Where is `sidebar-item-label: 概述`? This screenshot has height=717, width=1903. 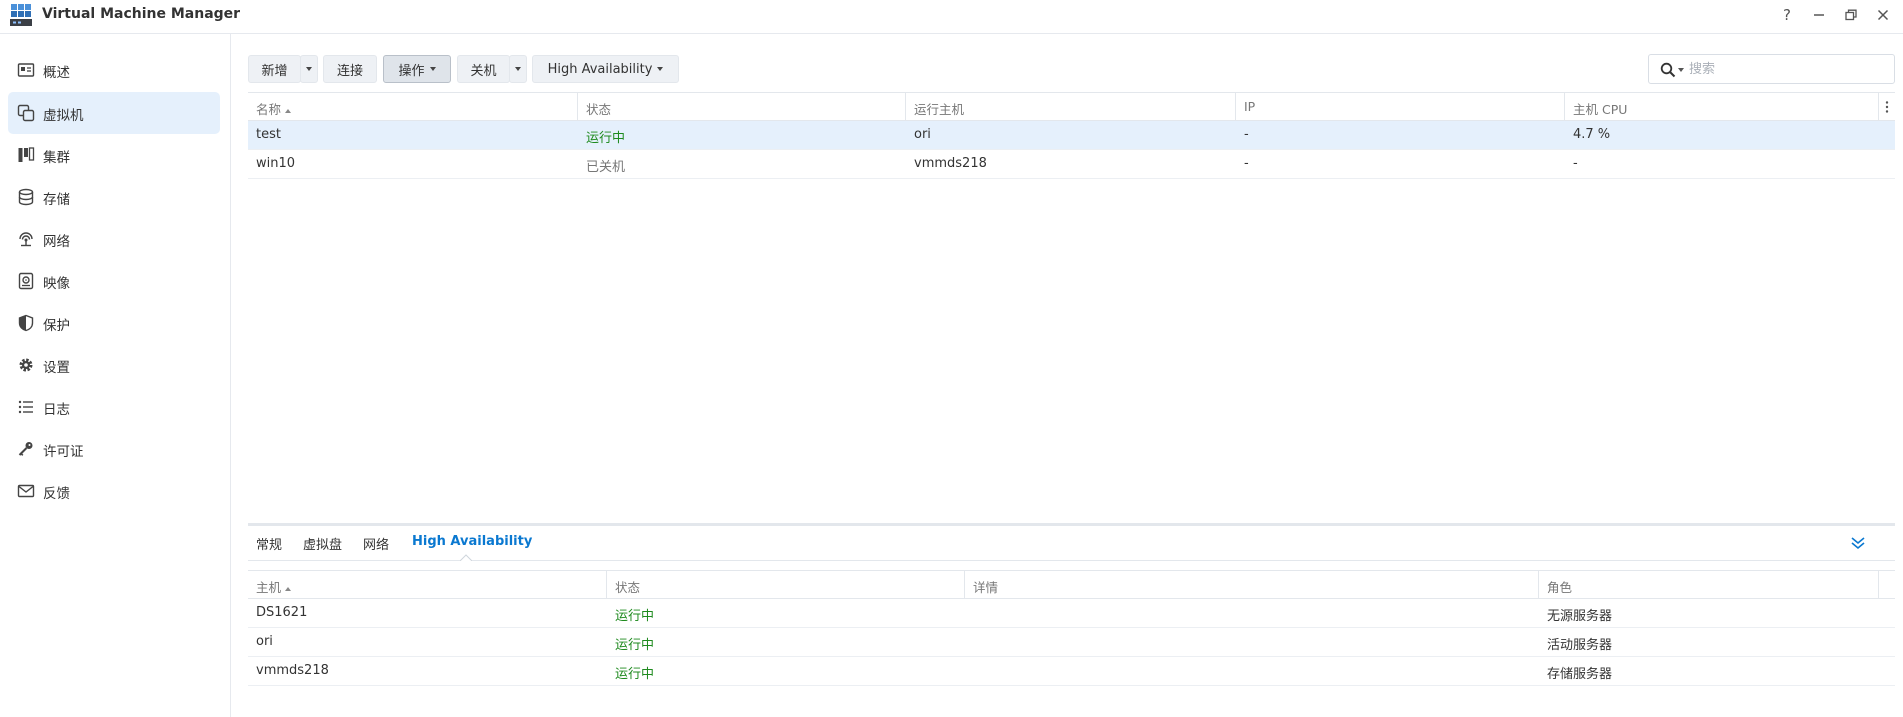 sidebar-item-label: 概述 is located at coordinates (56, 73).